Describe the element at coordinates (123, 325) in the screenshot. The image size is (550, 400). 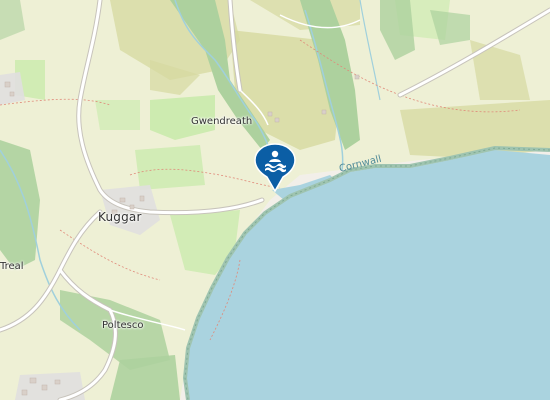
I see `place-label-poltesco: Poltesco` at that location.